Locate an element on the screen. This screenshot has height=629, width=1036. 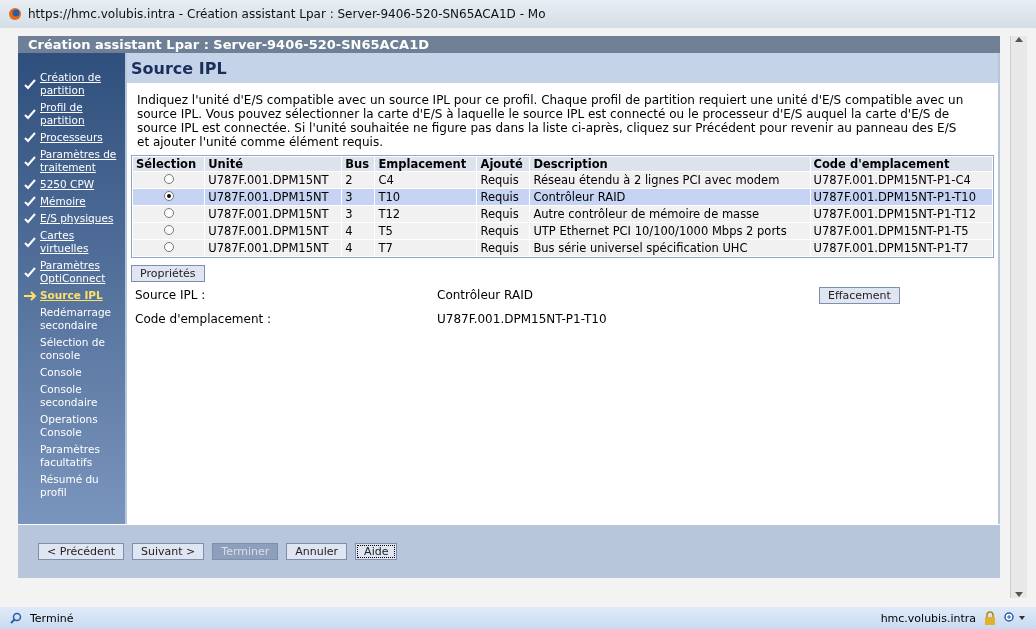
sidebar-step: Profil de partition is located at coordinates (82, 114).